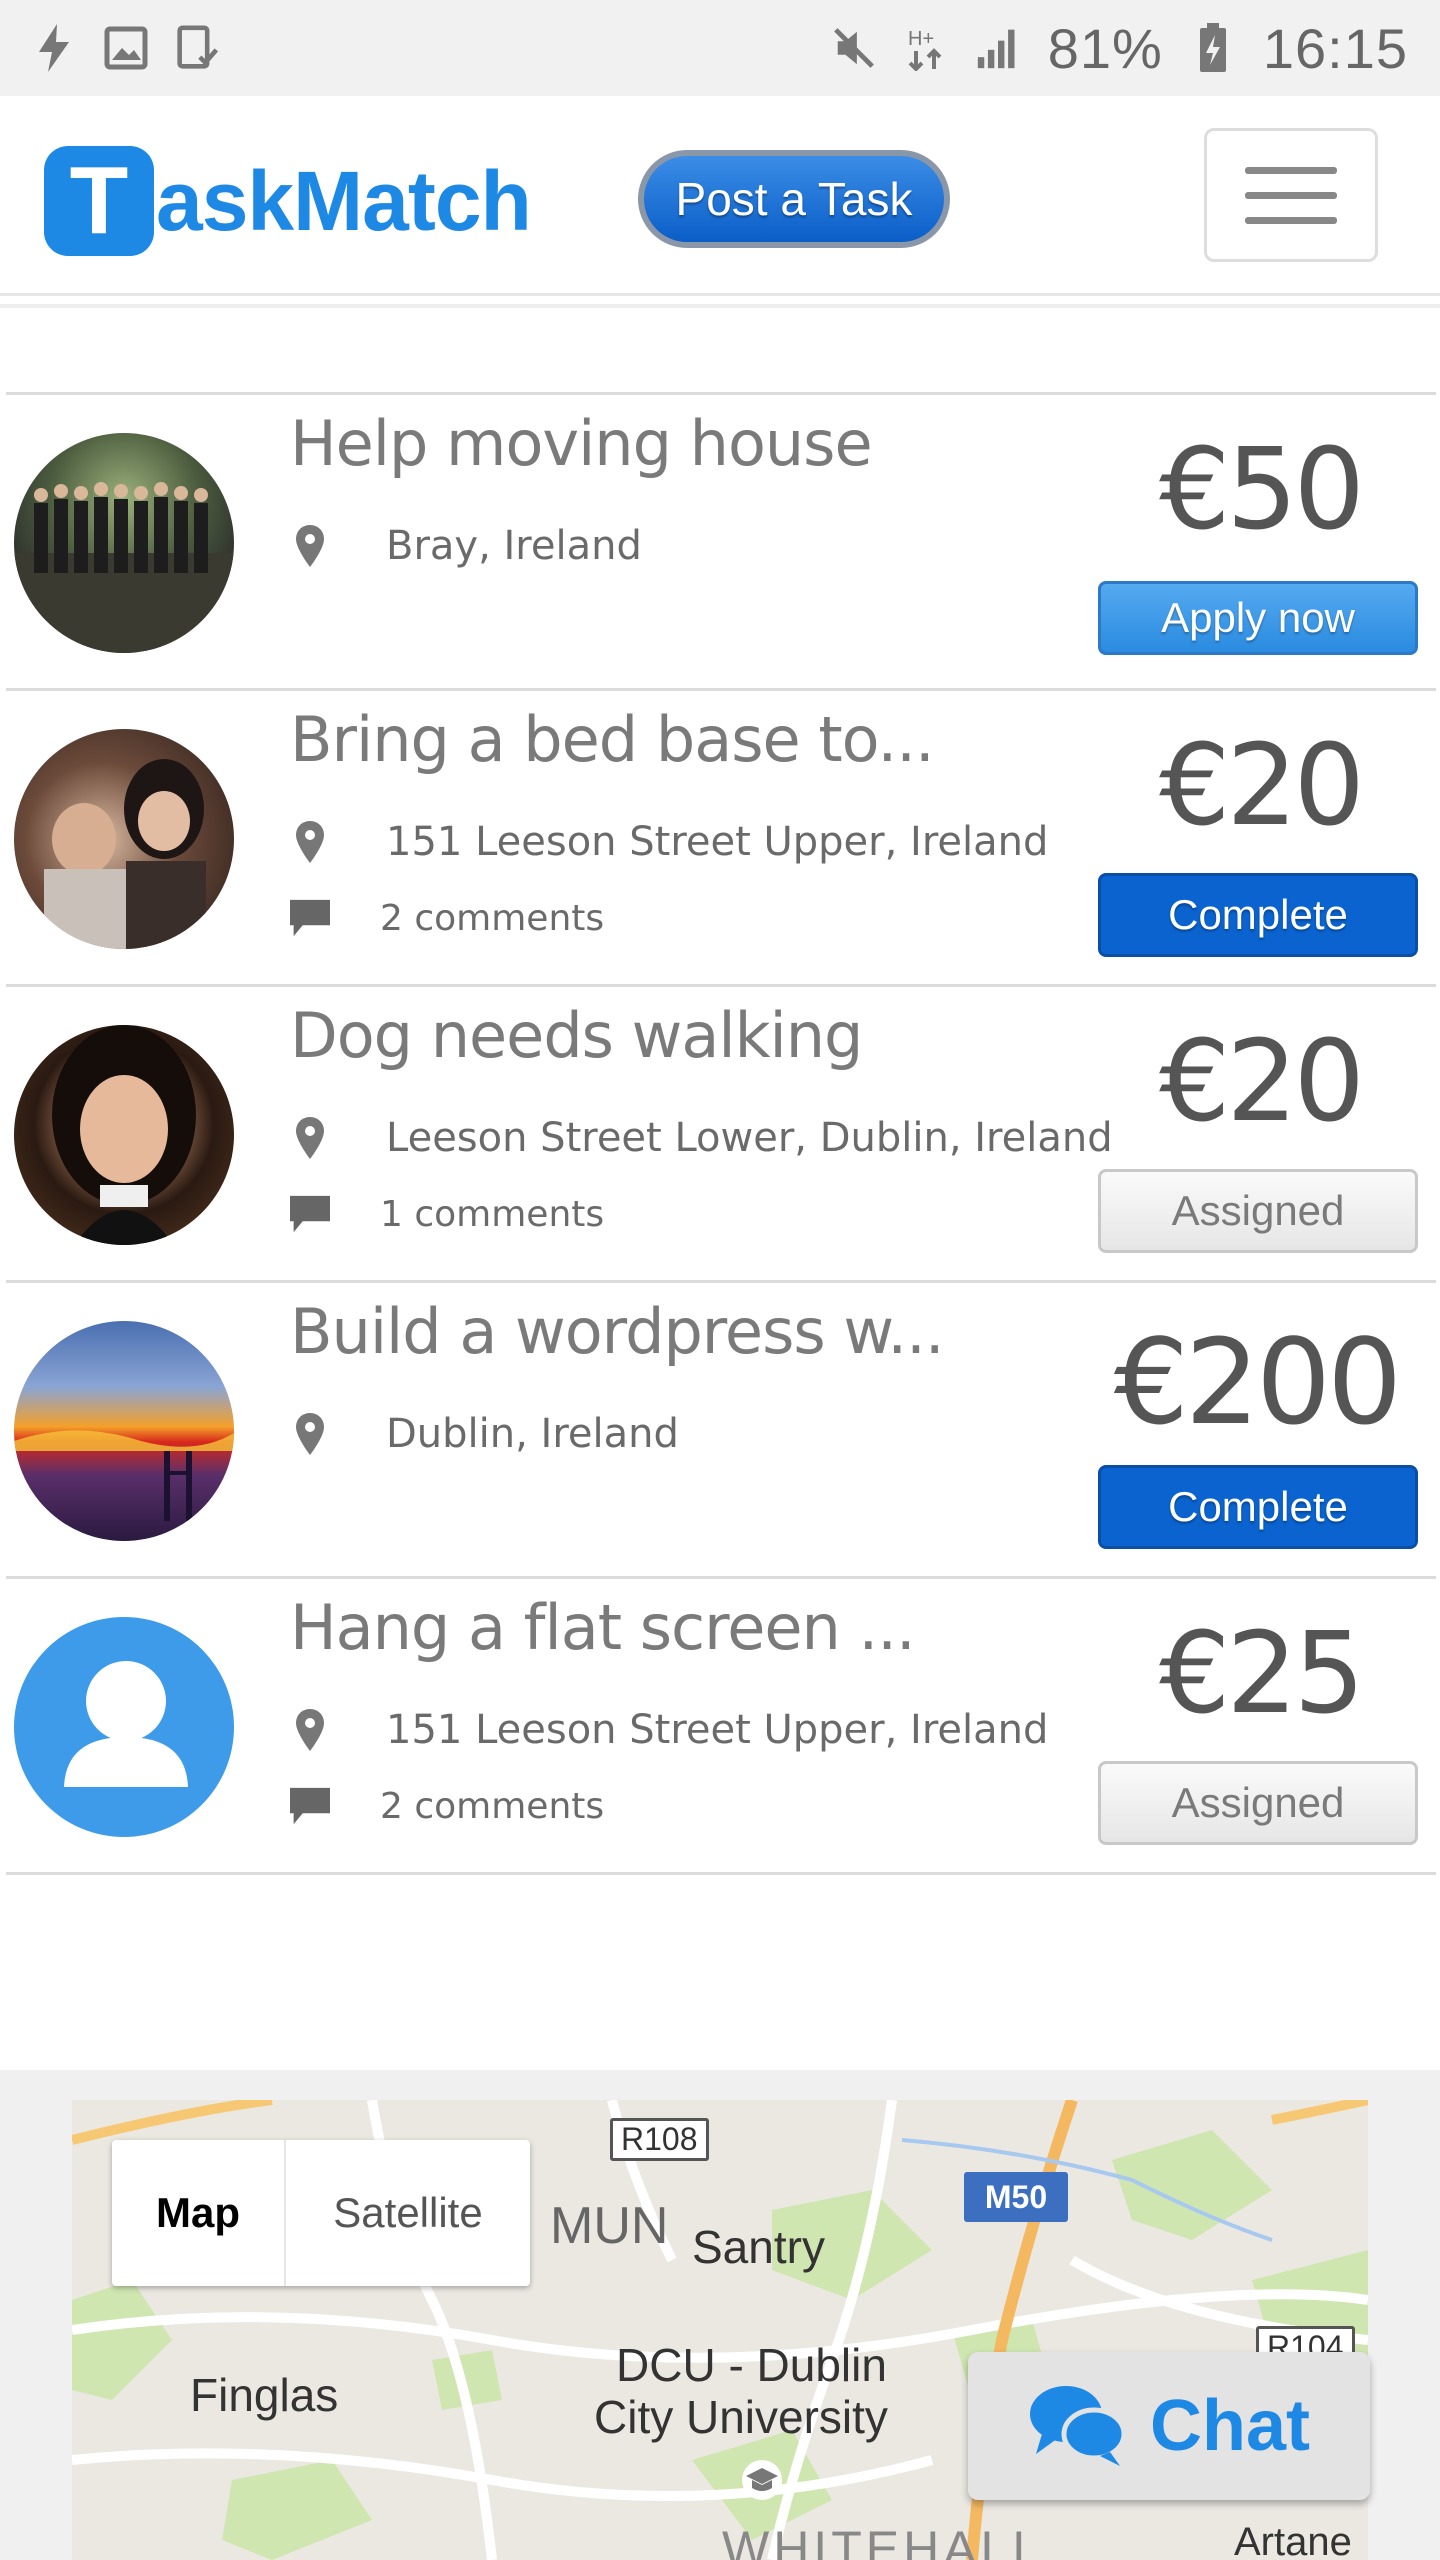  I want to click on device-check-icon, so click(198, 47).